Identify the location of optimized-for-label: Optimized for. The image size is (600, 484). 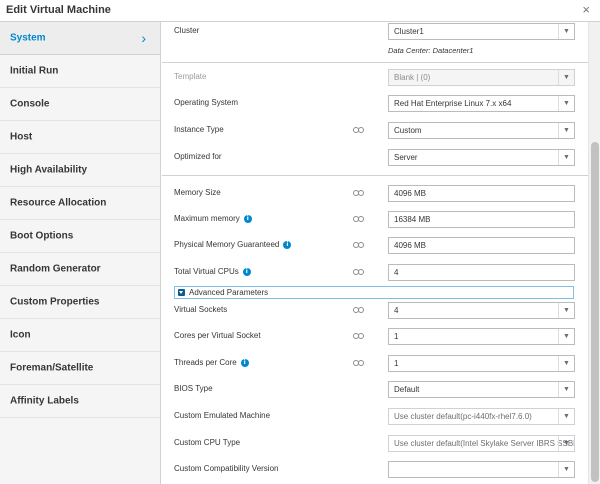
(198, 156).